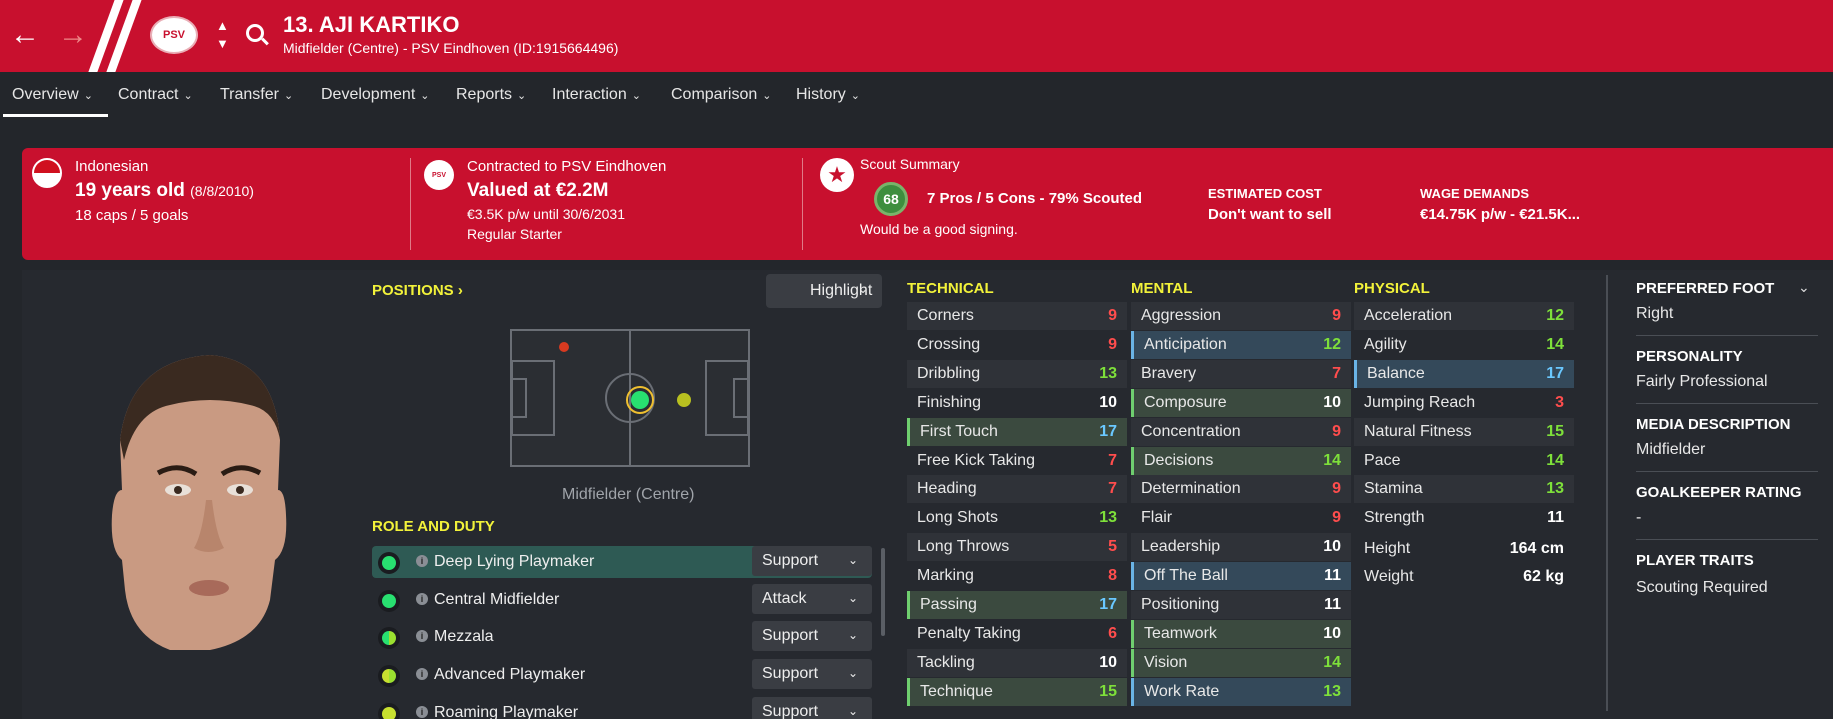  Describe the element at coordinates (375, 95) in the screenshot. I see `tab-development: Development ⌄` at that location.